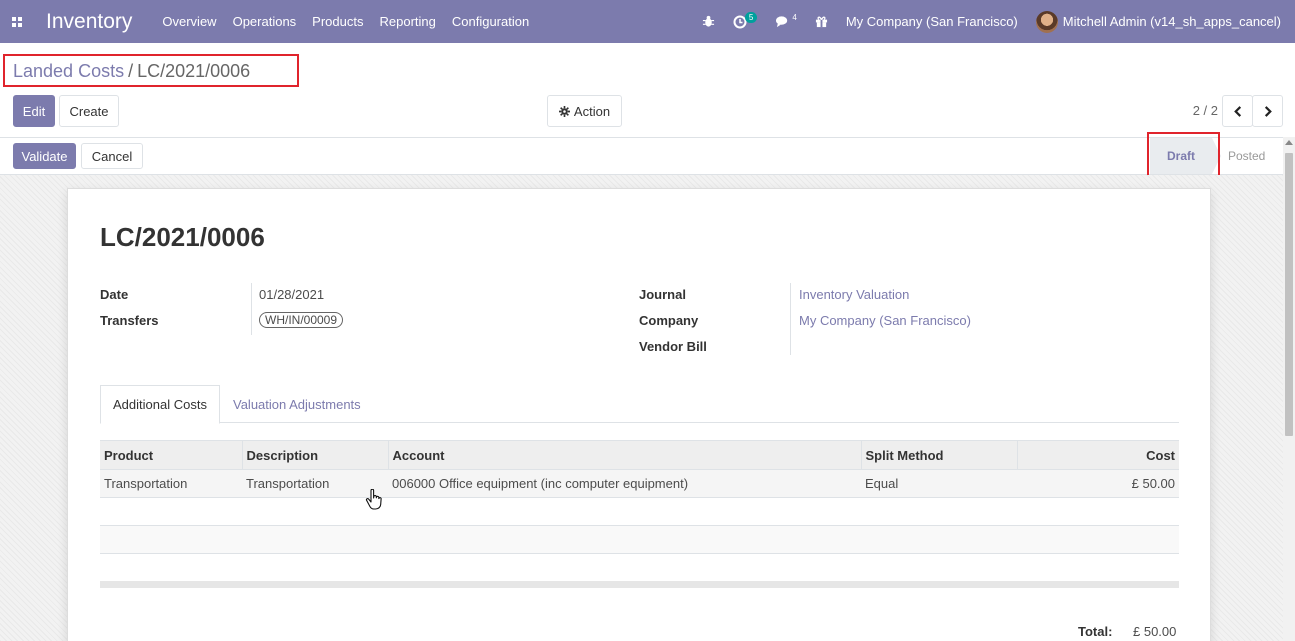 The width and height of the screenshot is (1295, 641). What do you see at coordinates (669, 320) in the screenshot?
I see `company-label: Company` at bounding box center [669, 320].